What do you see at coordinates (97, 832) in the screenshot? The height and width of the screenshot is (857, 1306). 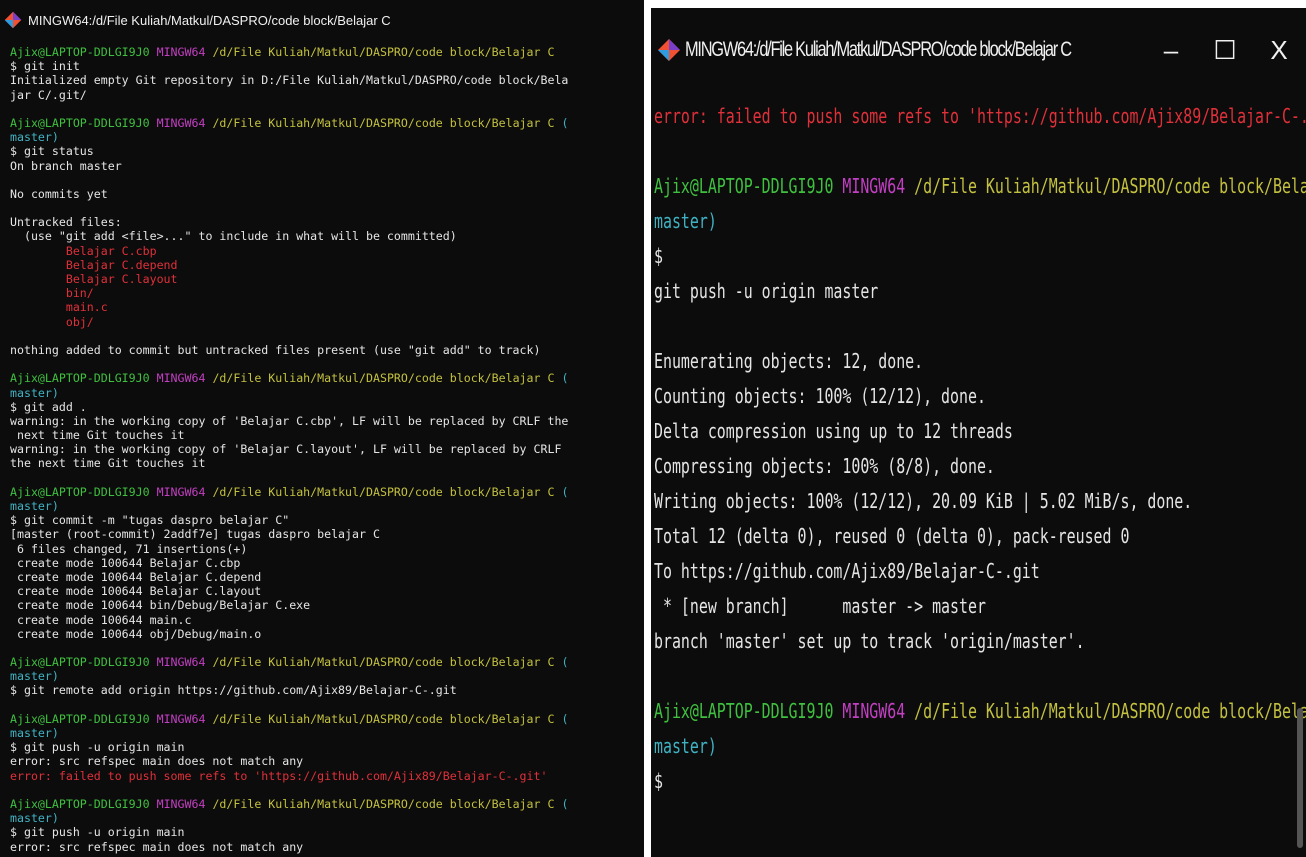 I see `terminal-text: $ git push -u origin main` at bounding box center [97, 832].